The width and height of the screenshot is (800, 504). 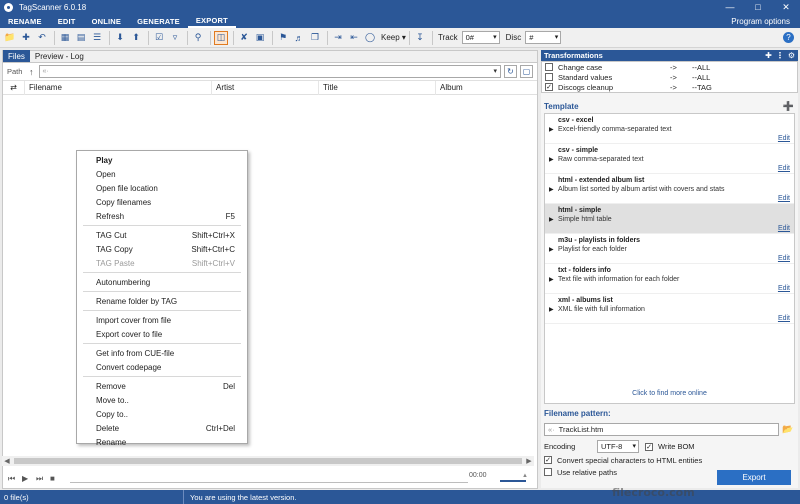 What do you see at coordinates (162, 320) in the screenshot?
I see `menu-item-import-cover: Import cover from file` at bounding box center [162, 320].